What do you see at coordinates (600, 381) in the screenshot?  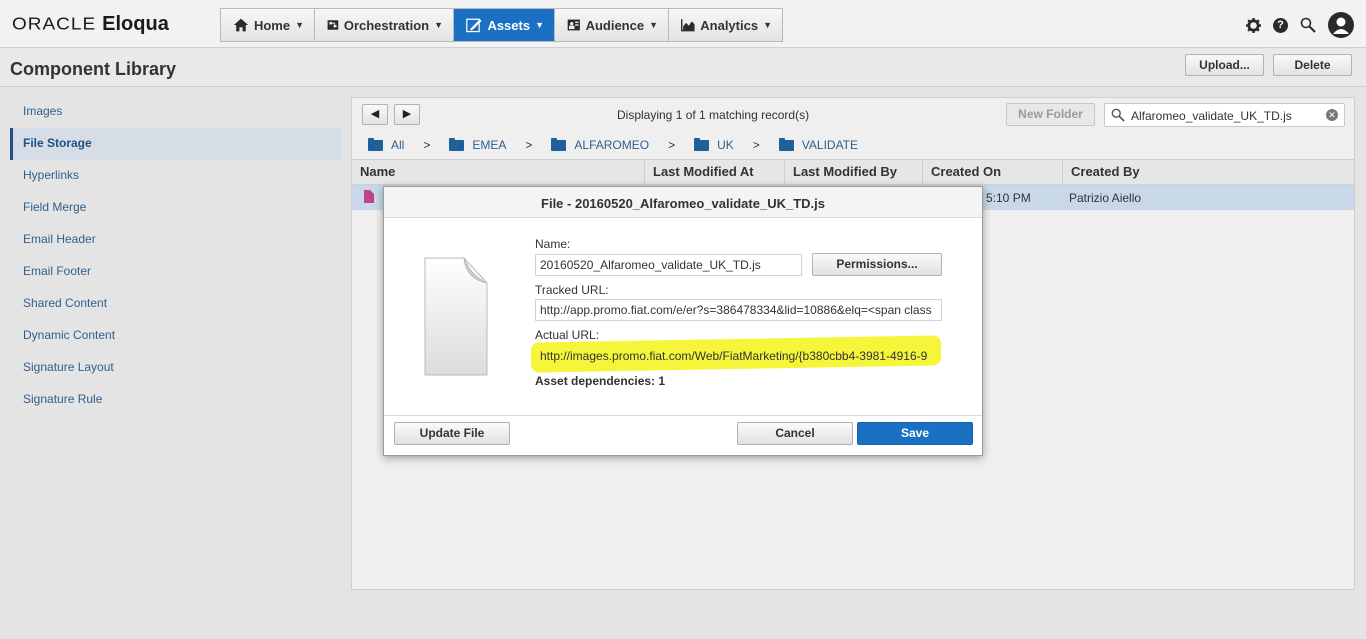 I see `asset-dependencies: Asset dependencies: 1` at bounding box center [600, 381].